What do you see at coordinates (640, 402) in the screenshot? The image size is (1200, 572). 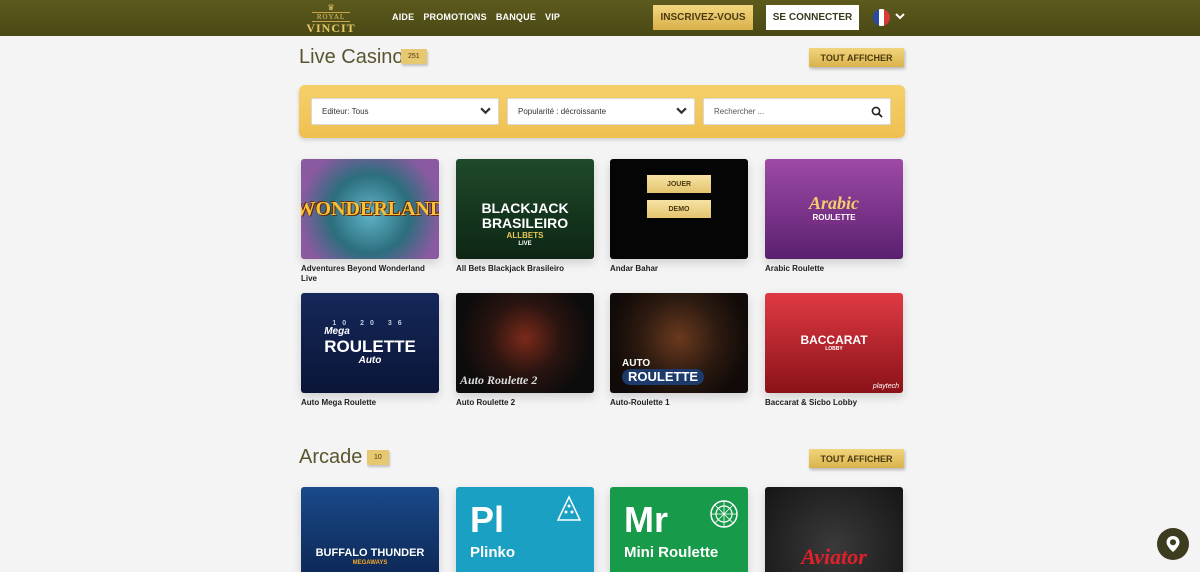 I see `game-name: Auto-Roulette 1` at bounding box center [640, 402].